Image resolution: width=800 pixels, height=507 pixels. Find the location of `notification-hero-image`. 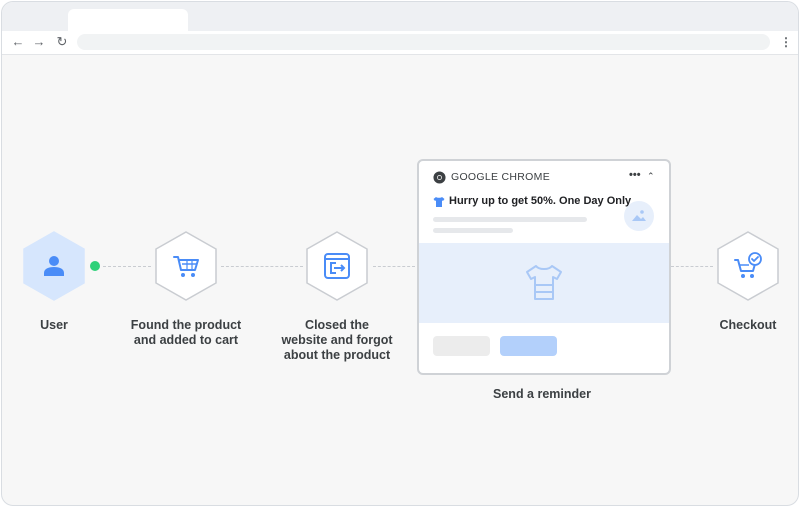

notification-hero-image is located at coordinates (544, 283).